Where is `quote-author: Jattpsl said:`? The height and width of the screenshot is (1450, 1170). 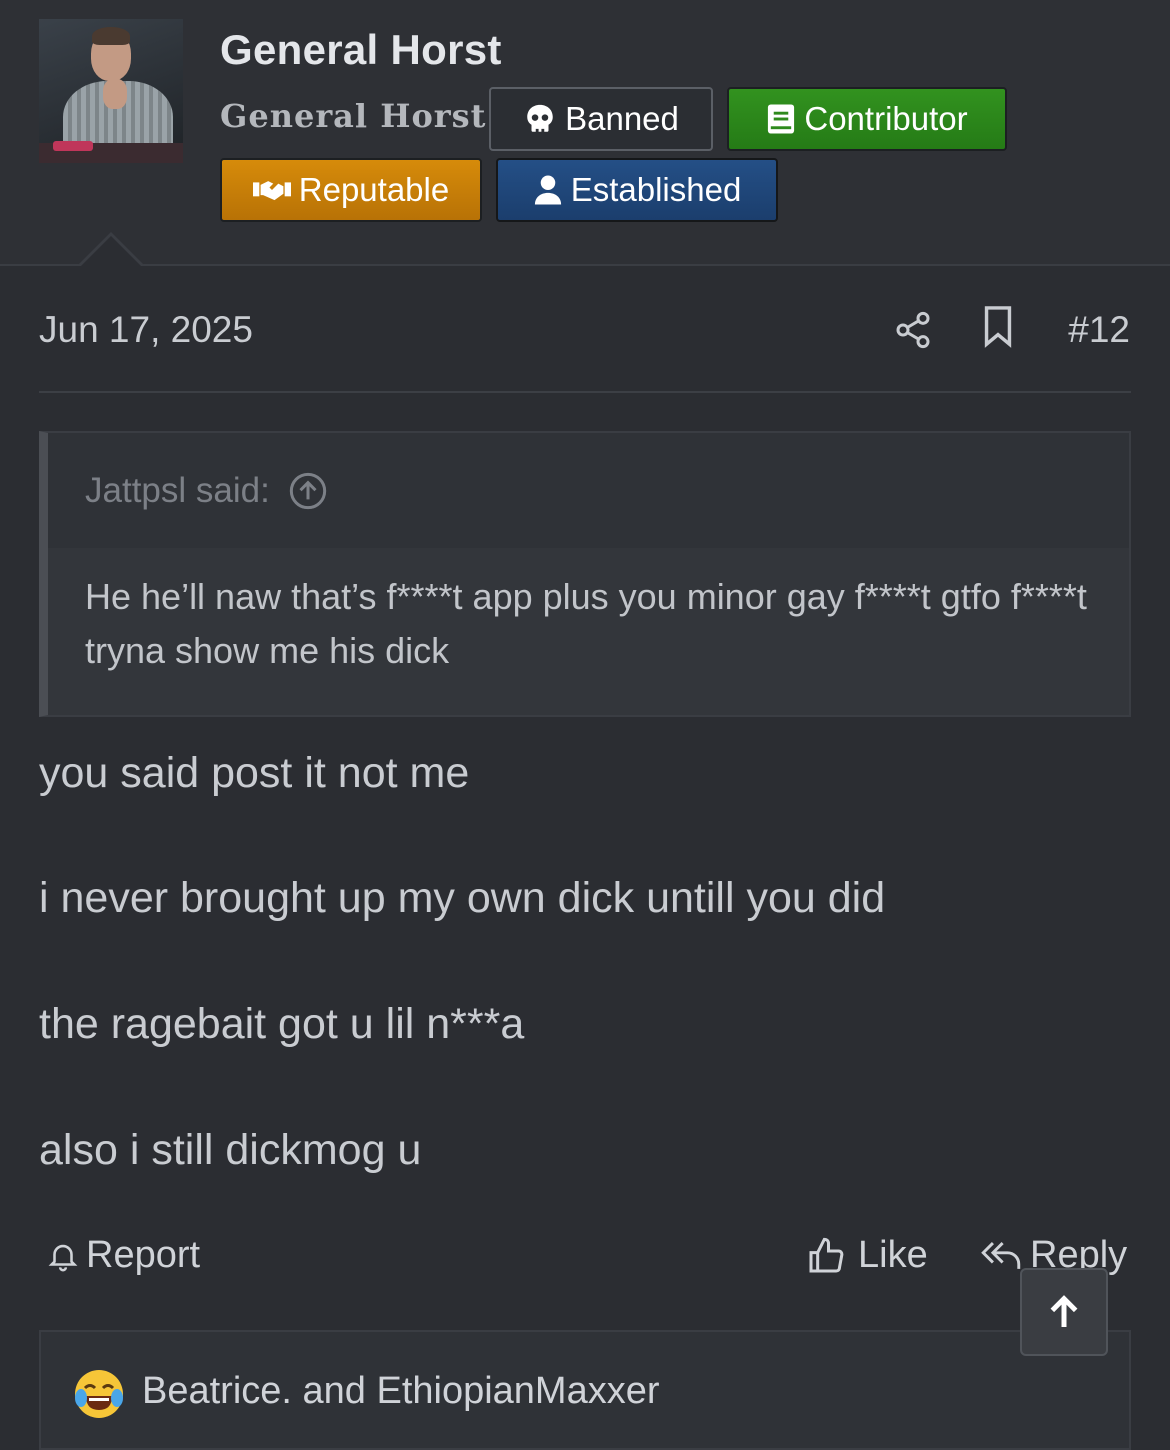 quote-author: Jattpsl said: is located at coordinates (177, 491).